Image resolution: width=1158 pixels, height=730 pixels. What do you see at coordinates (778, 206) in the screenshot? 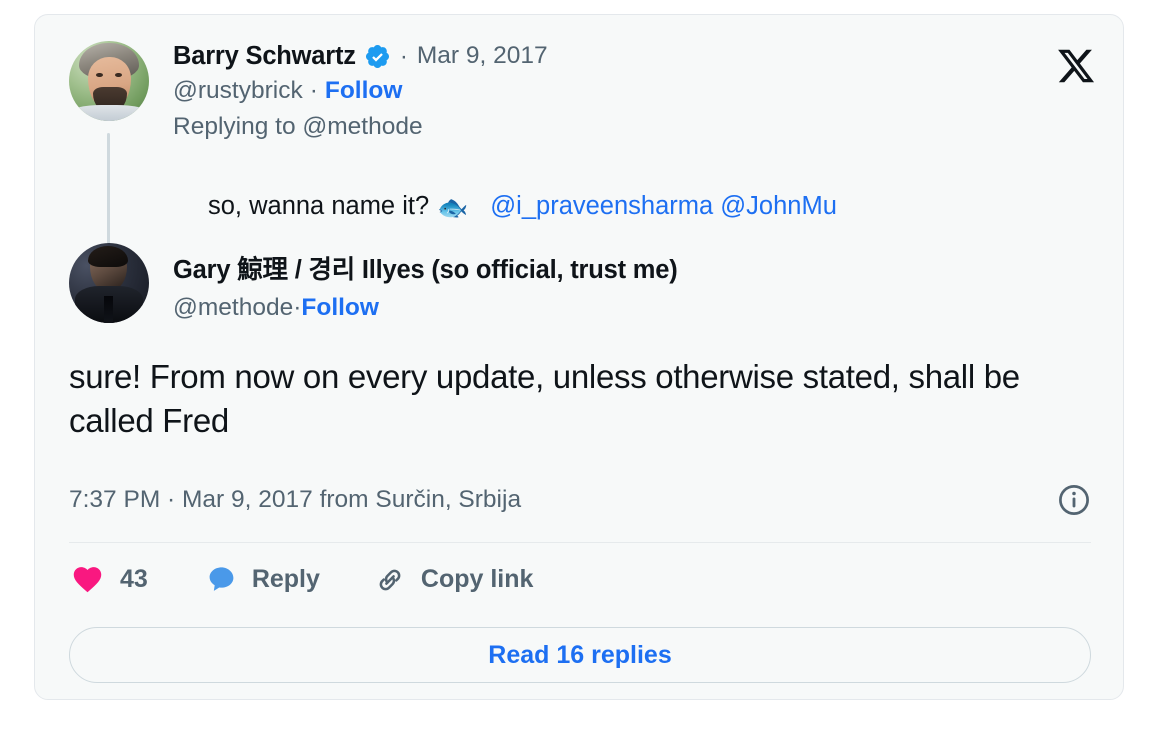
I see `mention-johnmu: @JohnMu` at bounding box center [778, 206].